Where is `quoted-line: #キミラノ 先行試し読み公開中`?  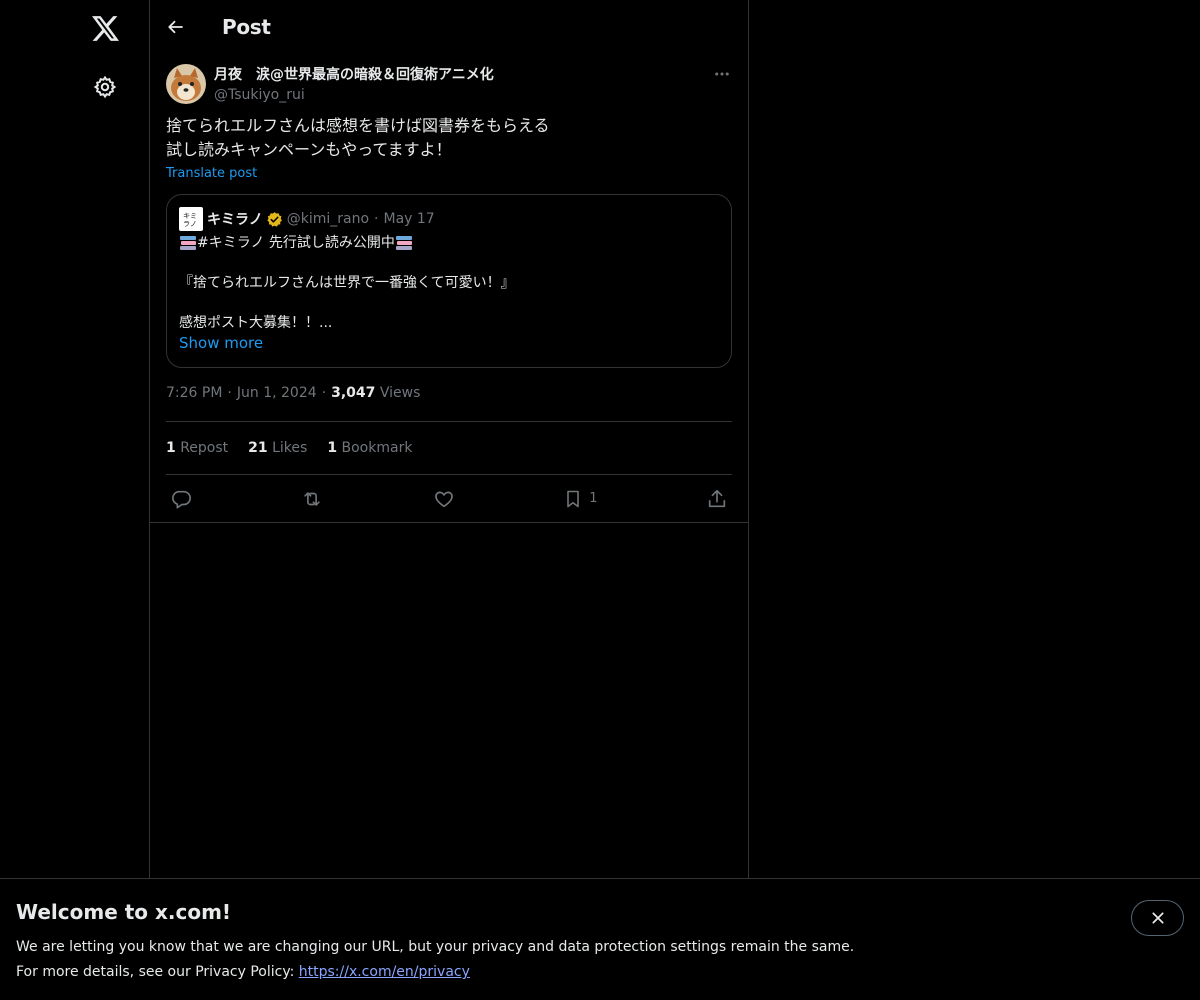
quoted-line: #キミラノ 先行試し読み公開中 is located at coordinates (449, 243).